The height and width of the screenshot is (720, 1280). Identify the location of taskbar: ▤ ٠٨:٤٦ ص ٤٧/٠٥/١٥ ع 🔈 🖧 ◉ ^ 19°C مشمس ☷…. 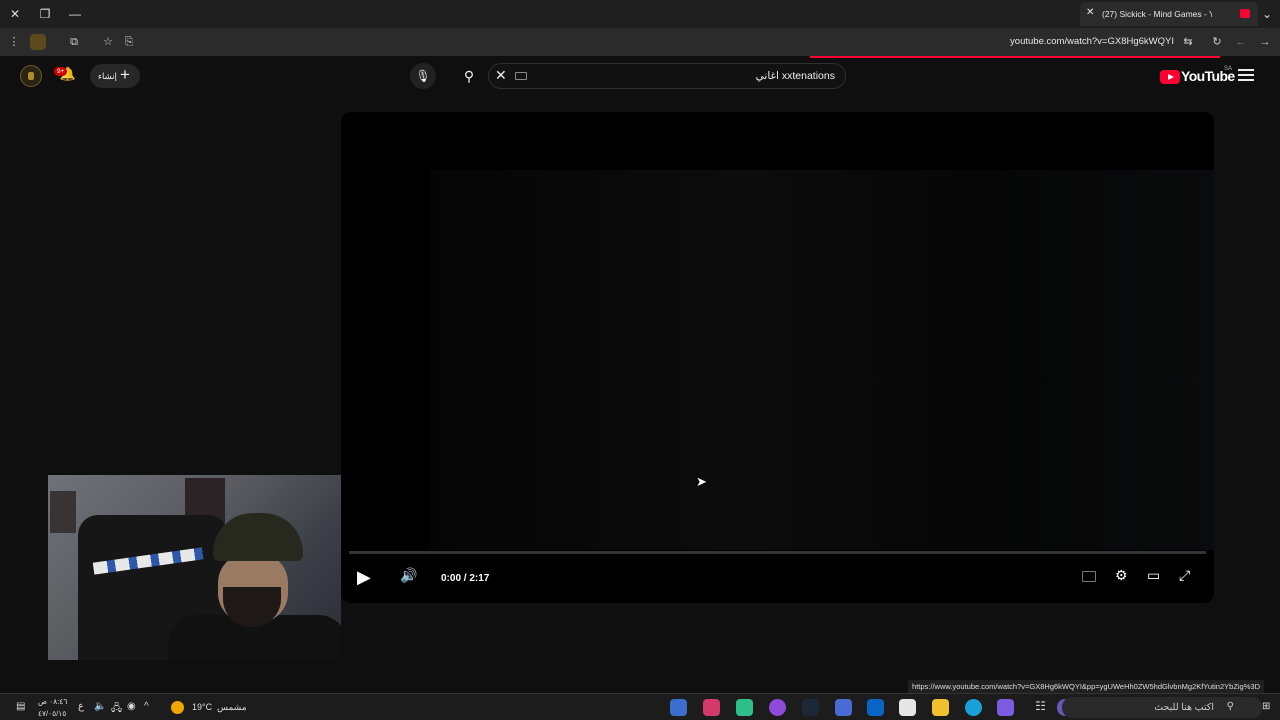
(640, 706).